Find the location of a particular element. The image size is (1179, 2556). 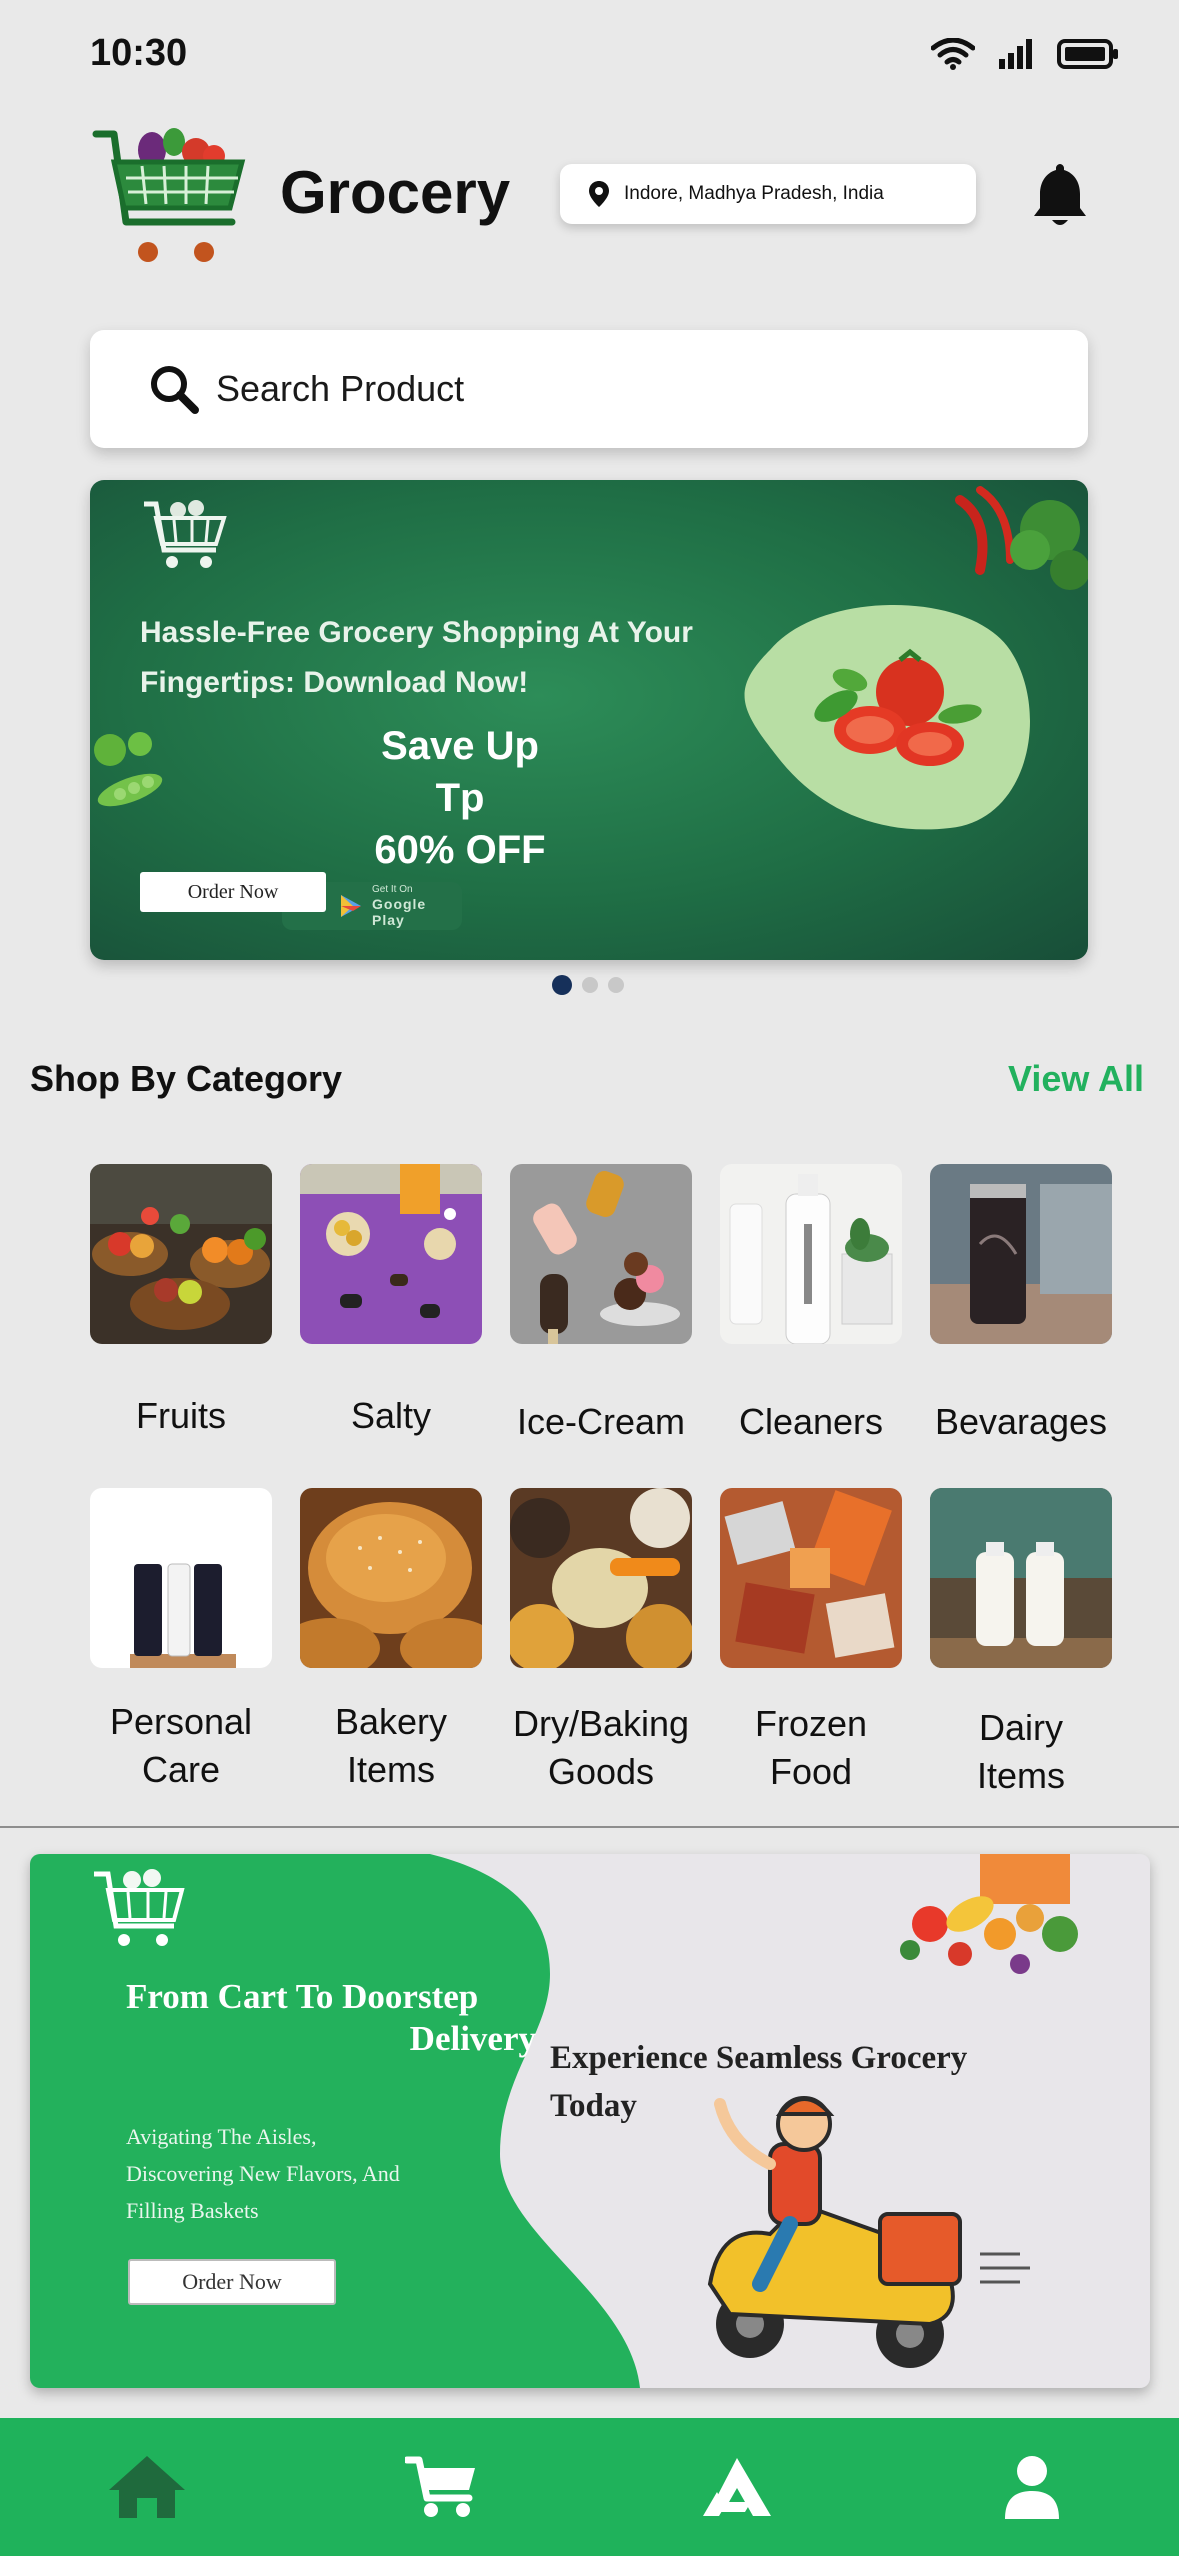

chili-herbs-decoration is located at coordinates (1021, 538).